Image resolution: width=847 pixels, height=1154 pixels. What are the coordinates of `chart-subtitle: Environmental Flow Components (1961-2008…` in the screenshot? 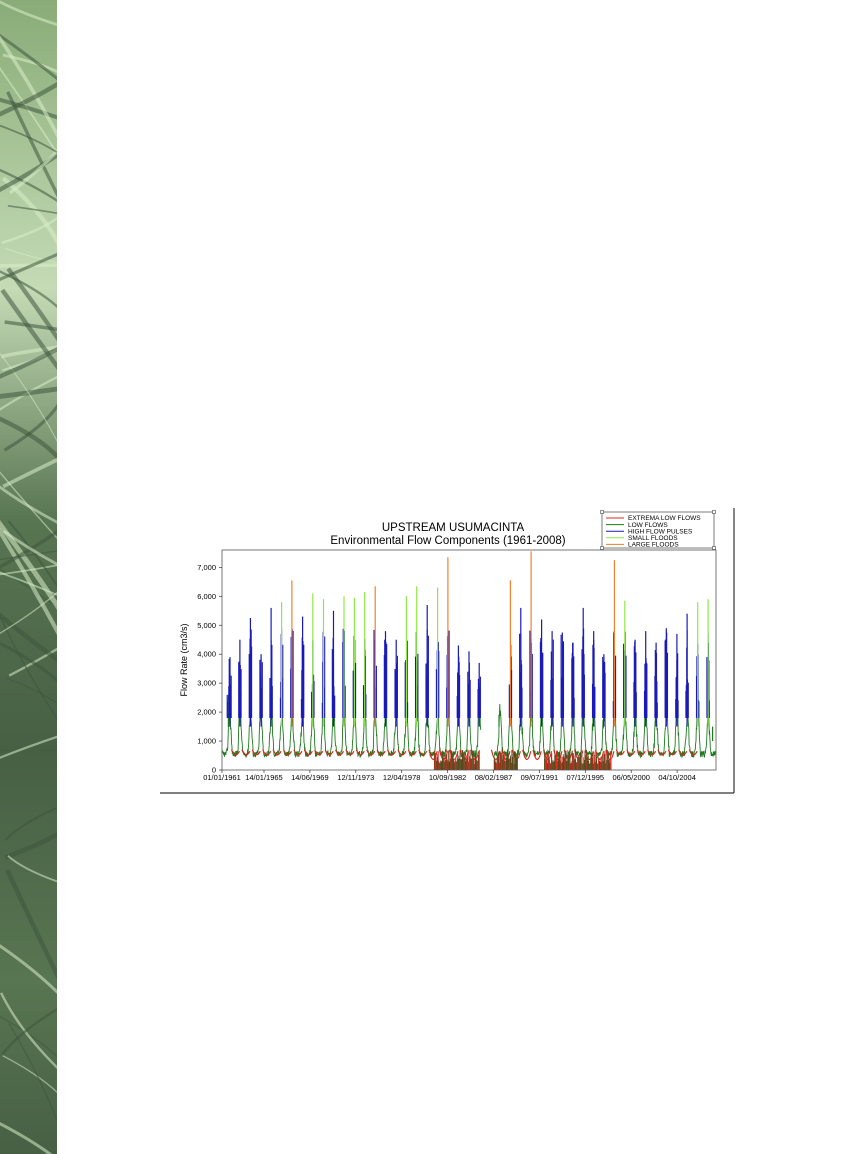 It's located at (447, 541).